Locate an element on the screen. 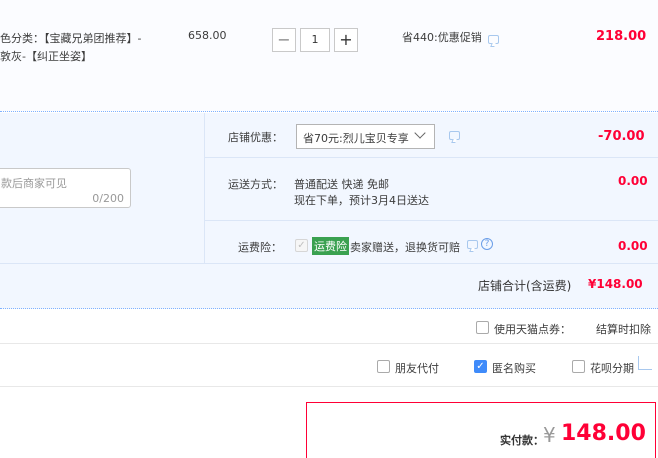  insurance-amount: 0.00 is located at coordinates (633, 246).